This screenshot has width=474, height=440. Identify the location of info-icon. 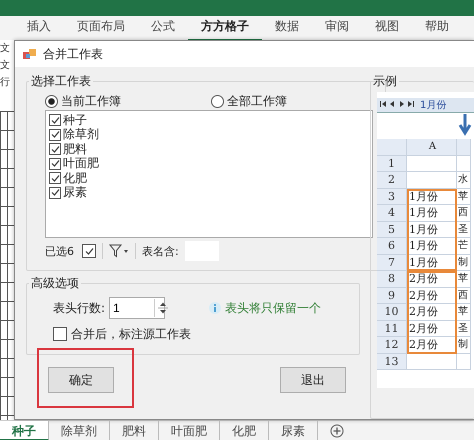
(215, 308).